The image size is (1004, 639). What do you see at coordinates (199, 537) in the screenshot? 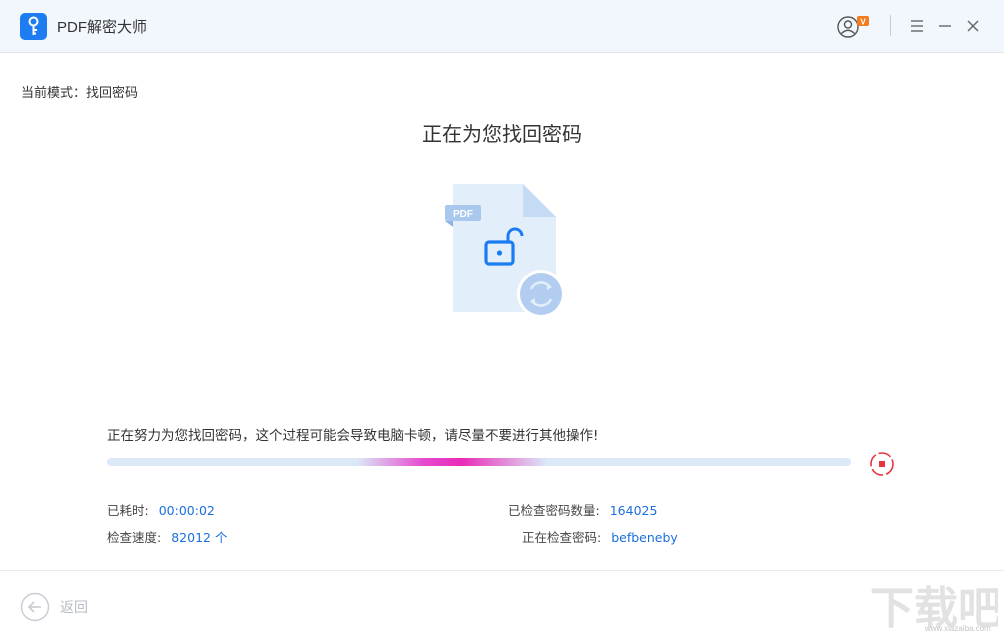
I see `speed-value: 82012 个` at bounding box center [199, 537].